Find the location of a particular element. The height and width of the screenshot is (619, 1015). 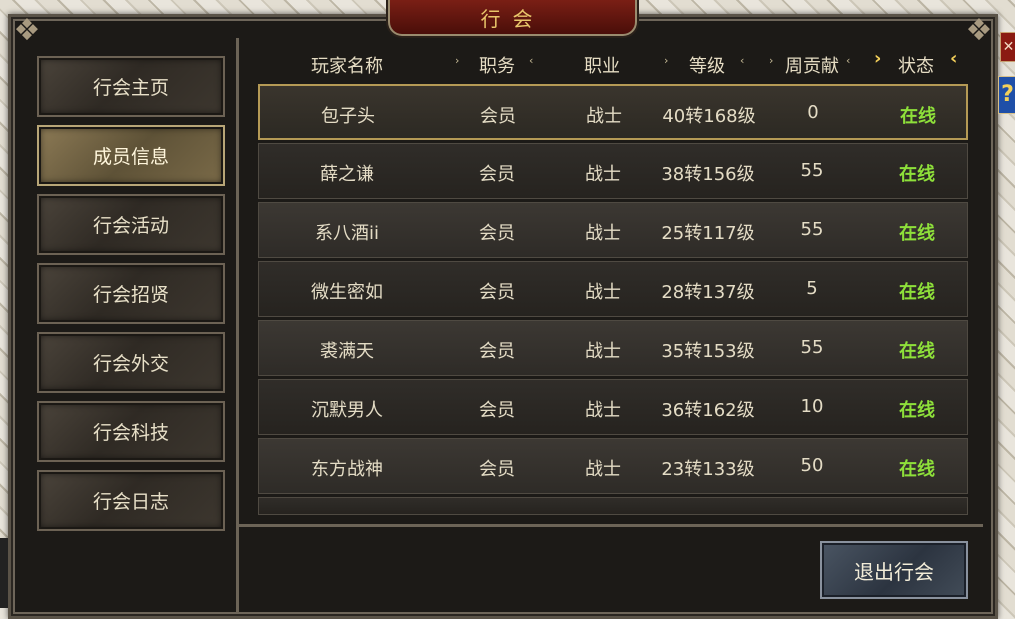

table-row: 东方战神 会员 战士 23转133级 50 在线 is located at coordinates (613, 466).